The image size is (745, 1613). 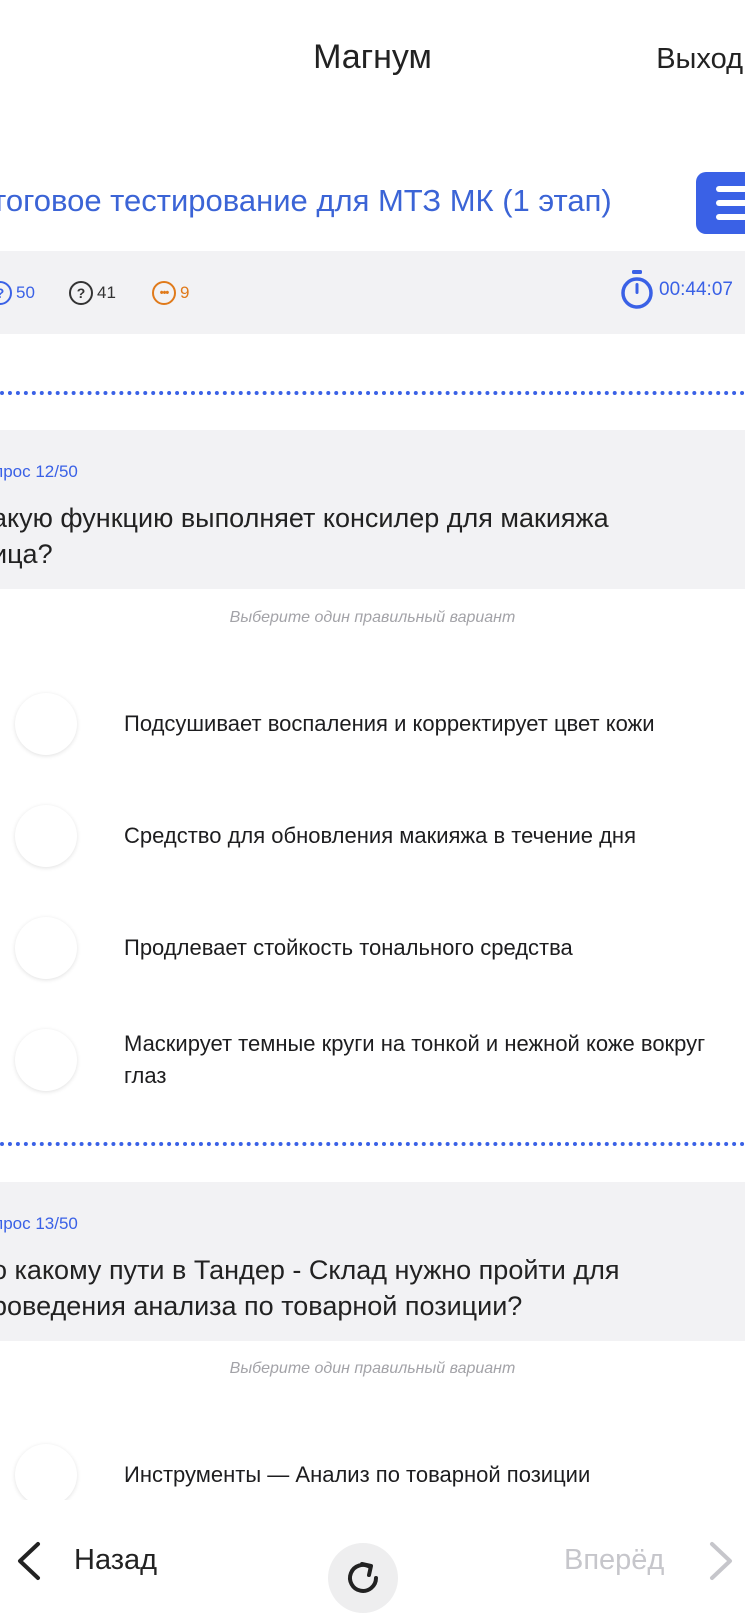 What do you see at coordinates (164, 293) in the screenshot?
I see `ellipsis-icon: •••` at bounding box center [164, 293].